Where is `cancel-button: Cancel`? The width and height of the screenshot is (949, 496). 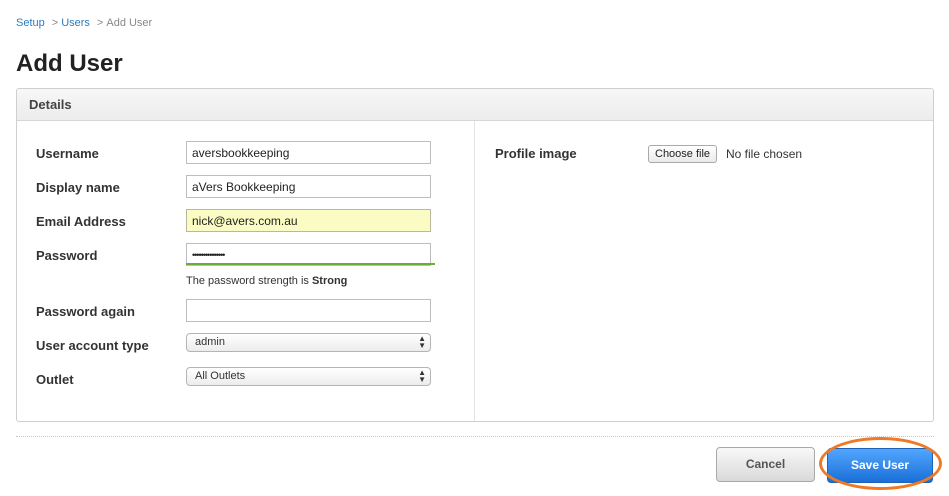
cancel-button: Cancel is located at coordinates (765, 464).